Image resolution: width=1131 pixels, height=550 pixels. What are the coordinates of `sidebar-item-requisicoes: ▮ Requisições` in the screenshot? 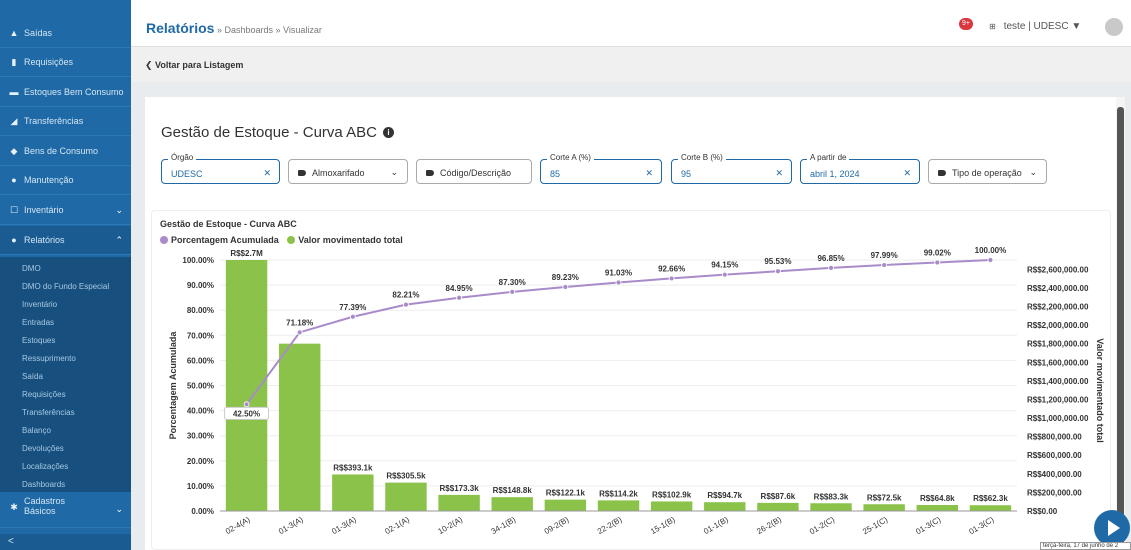 It's located at (65, 62).